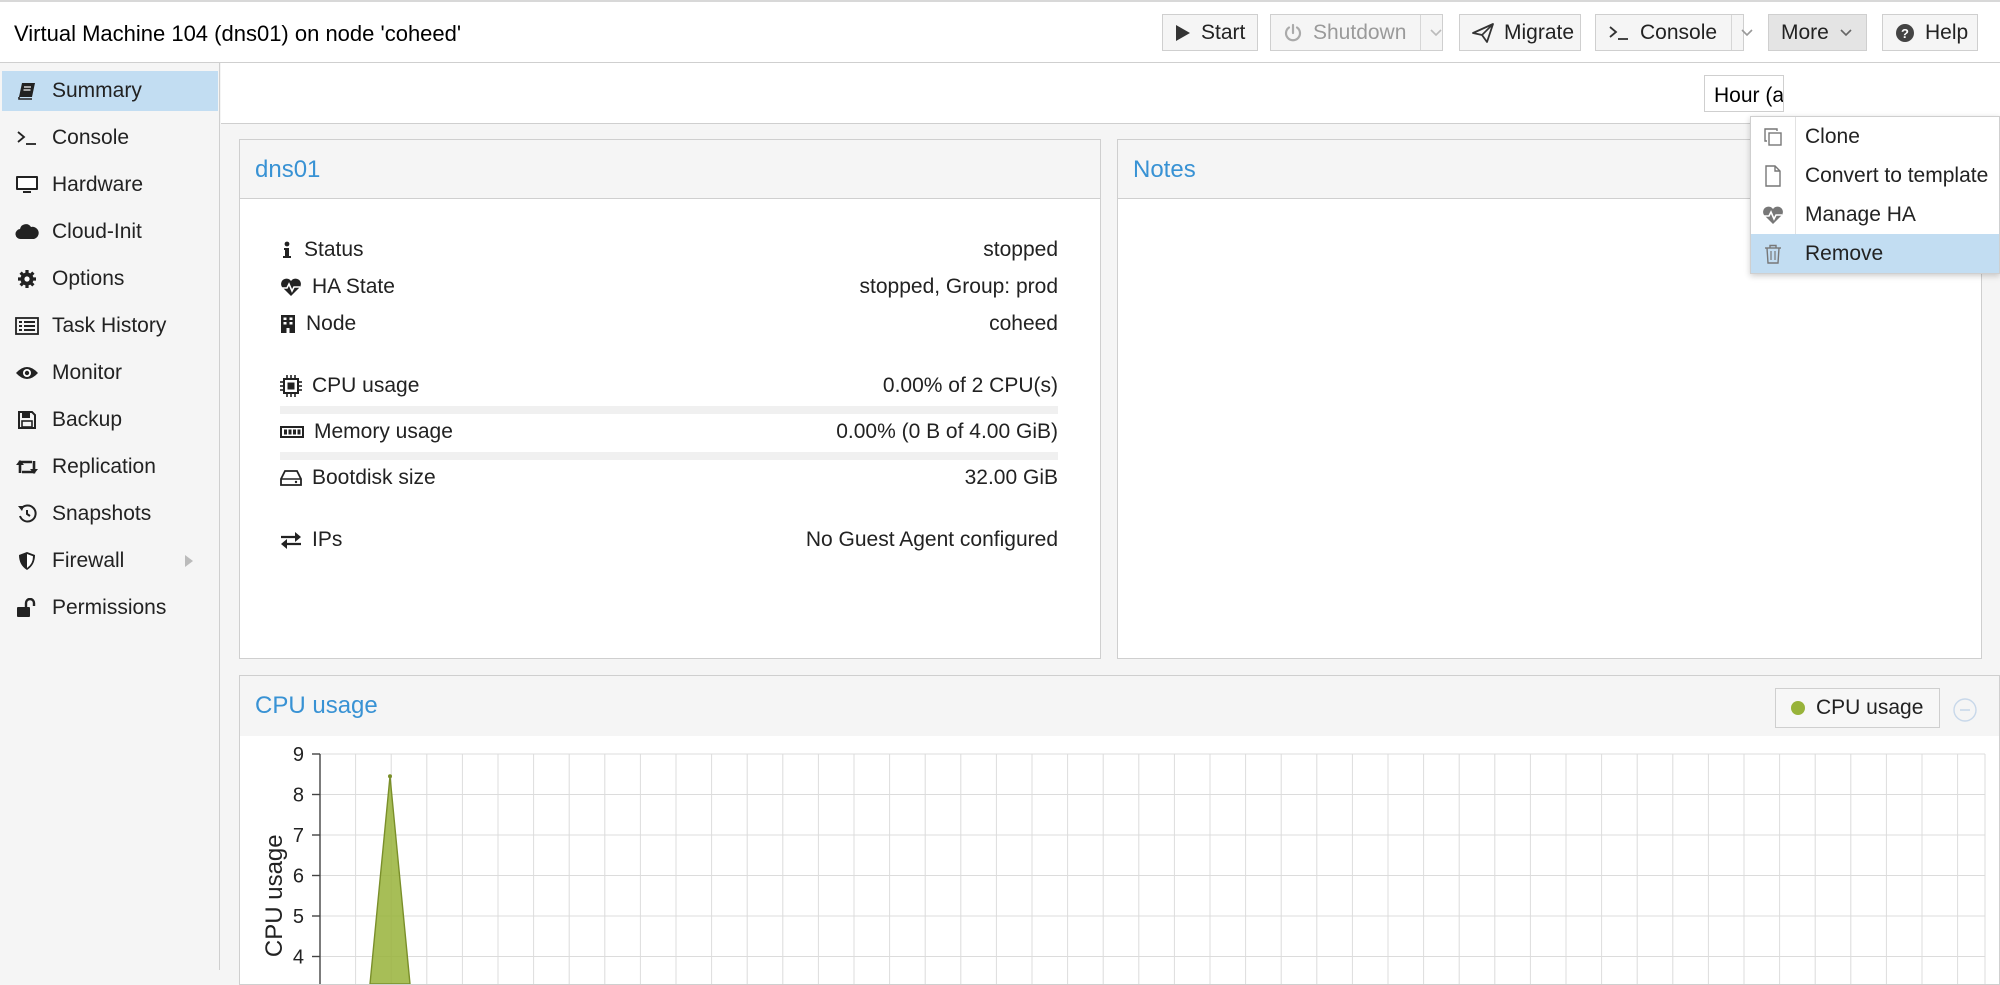  I want to click on sidebar-item-backup: Backup, so click(110, 420).